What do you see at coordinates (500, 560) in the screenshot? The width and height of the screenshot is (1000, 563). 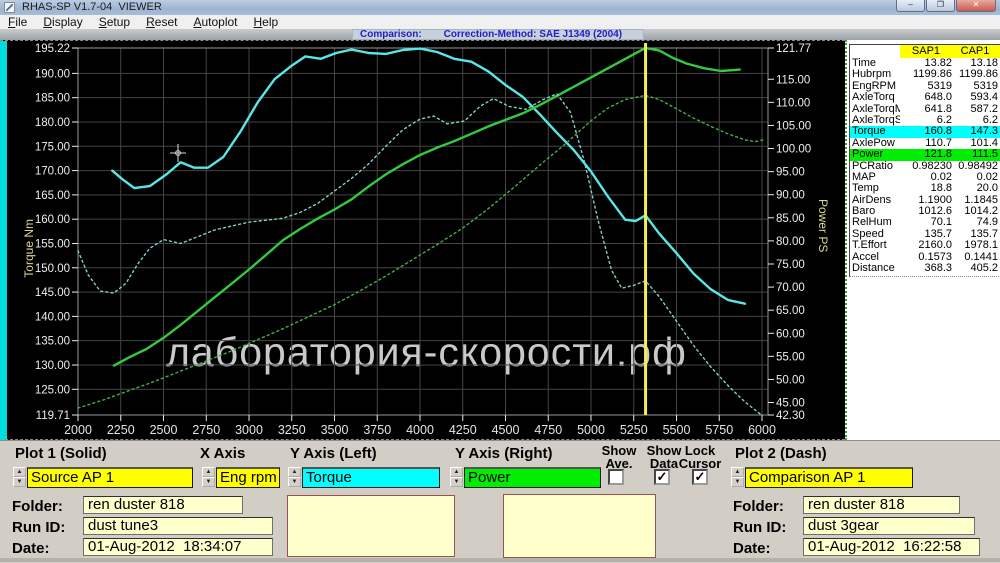 I see `status-bar` at bounding box center [500, 560].